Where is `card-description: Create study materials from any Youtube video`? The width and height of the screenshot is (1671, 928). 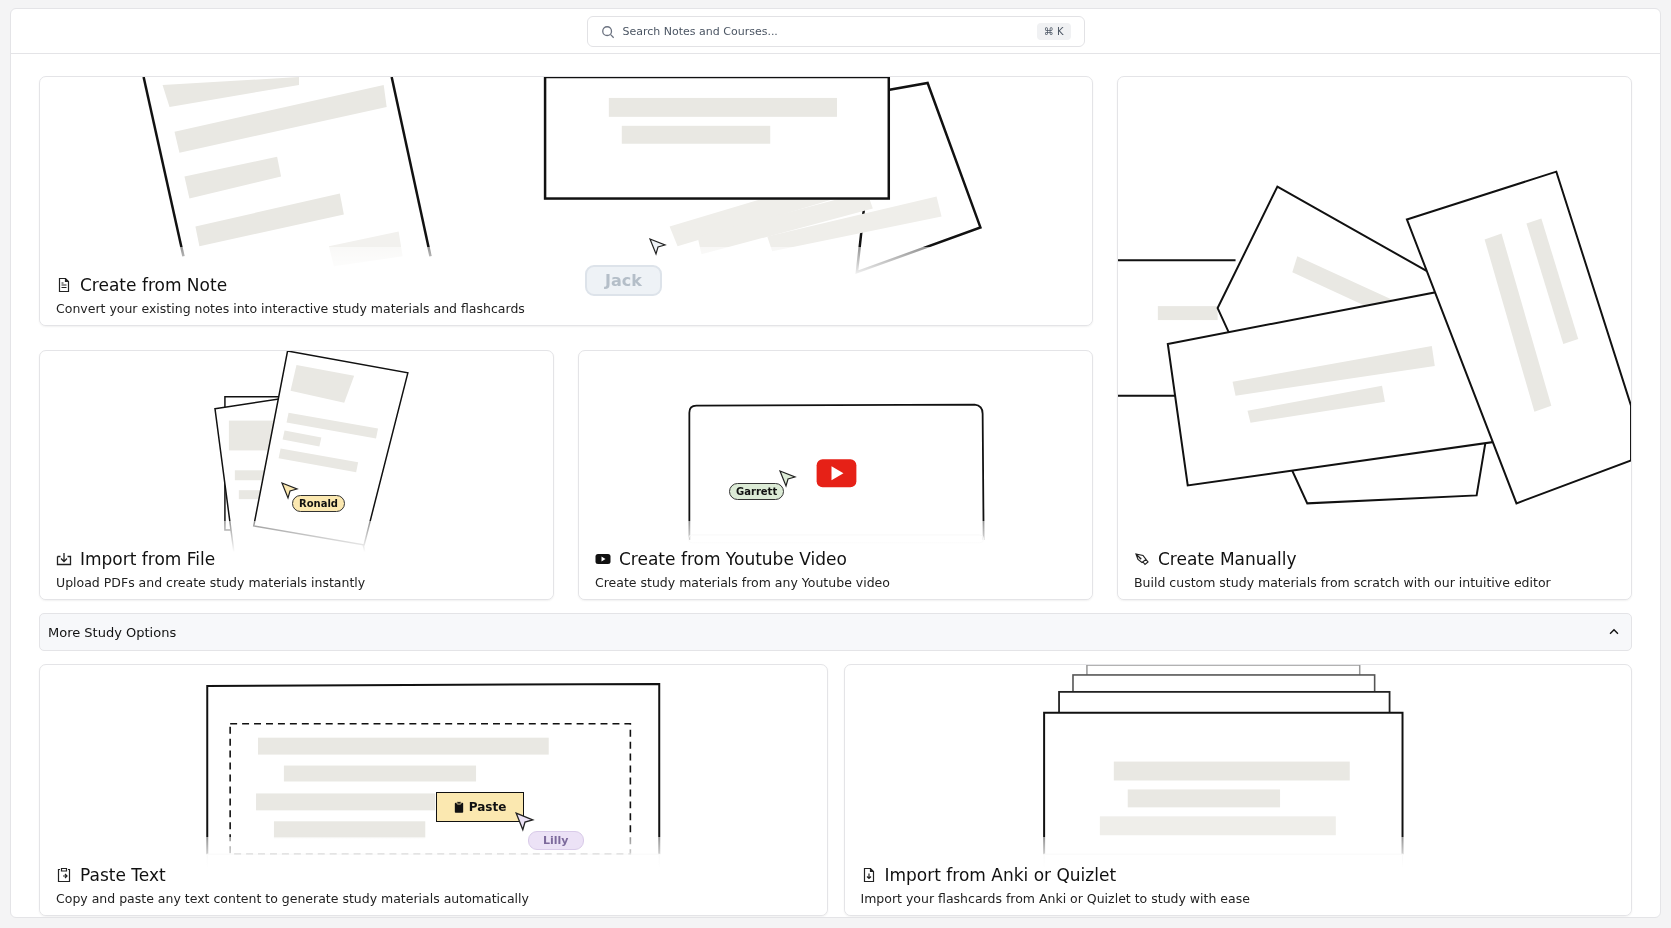
card-description: Create study materials from any Youtube video is located at coordinates (743, 582).